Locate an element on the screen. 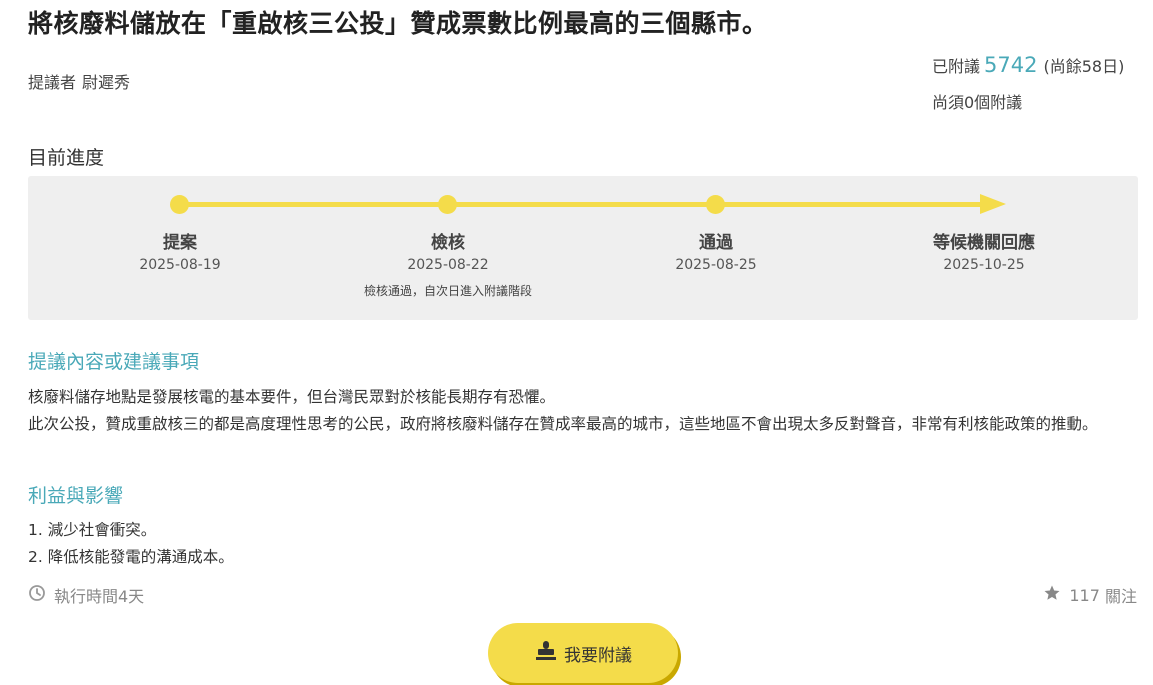 Image resolution: width=1153 pixels, height=685 pixels. stage-dot-review is located at coordinates (447, 204).